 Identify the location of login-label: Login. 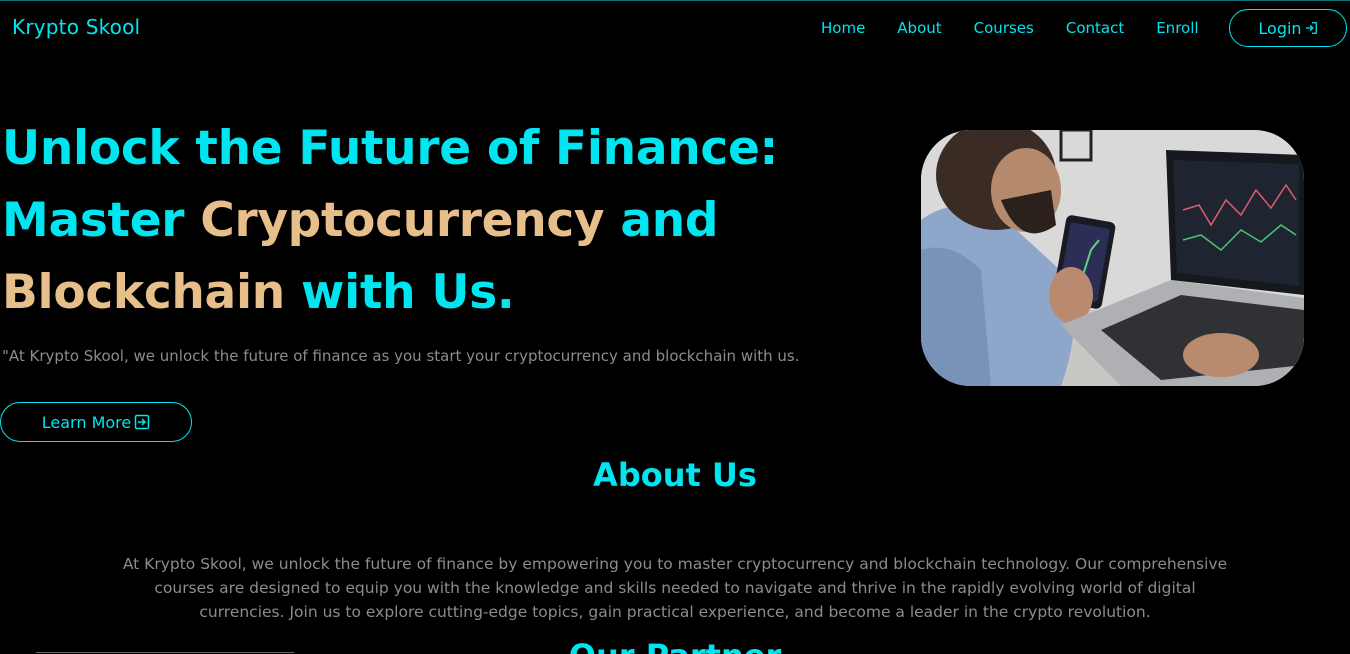
(1280, 28).